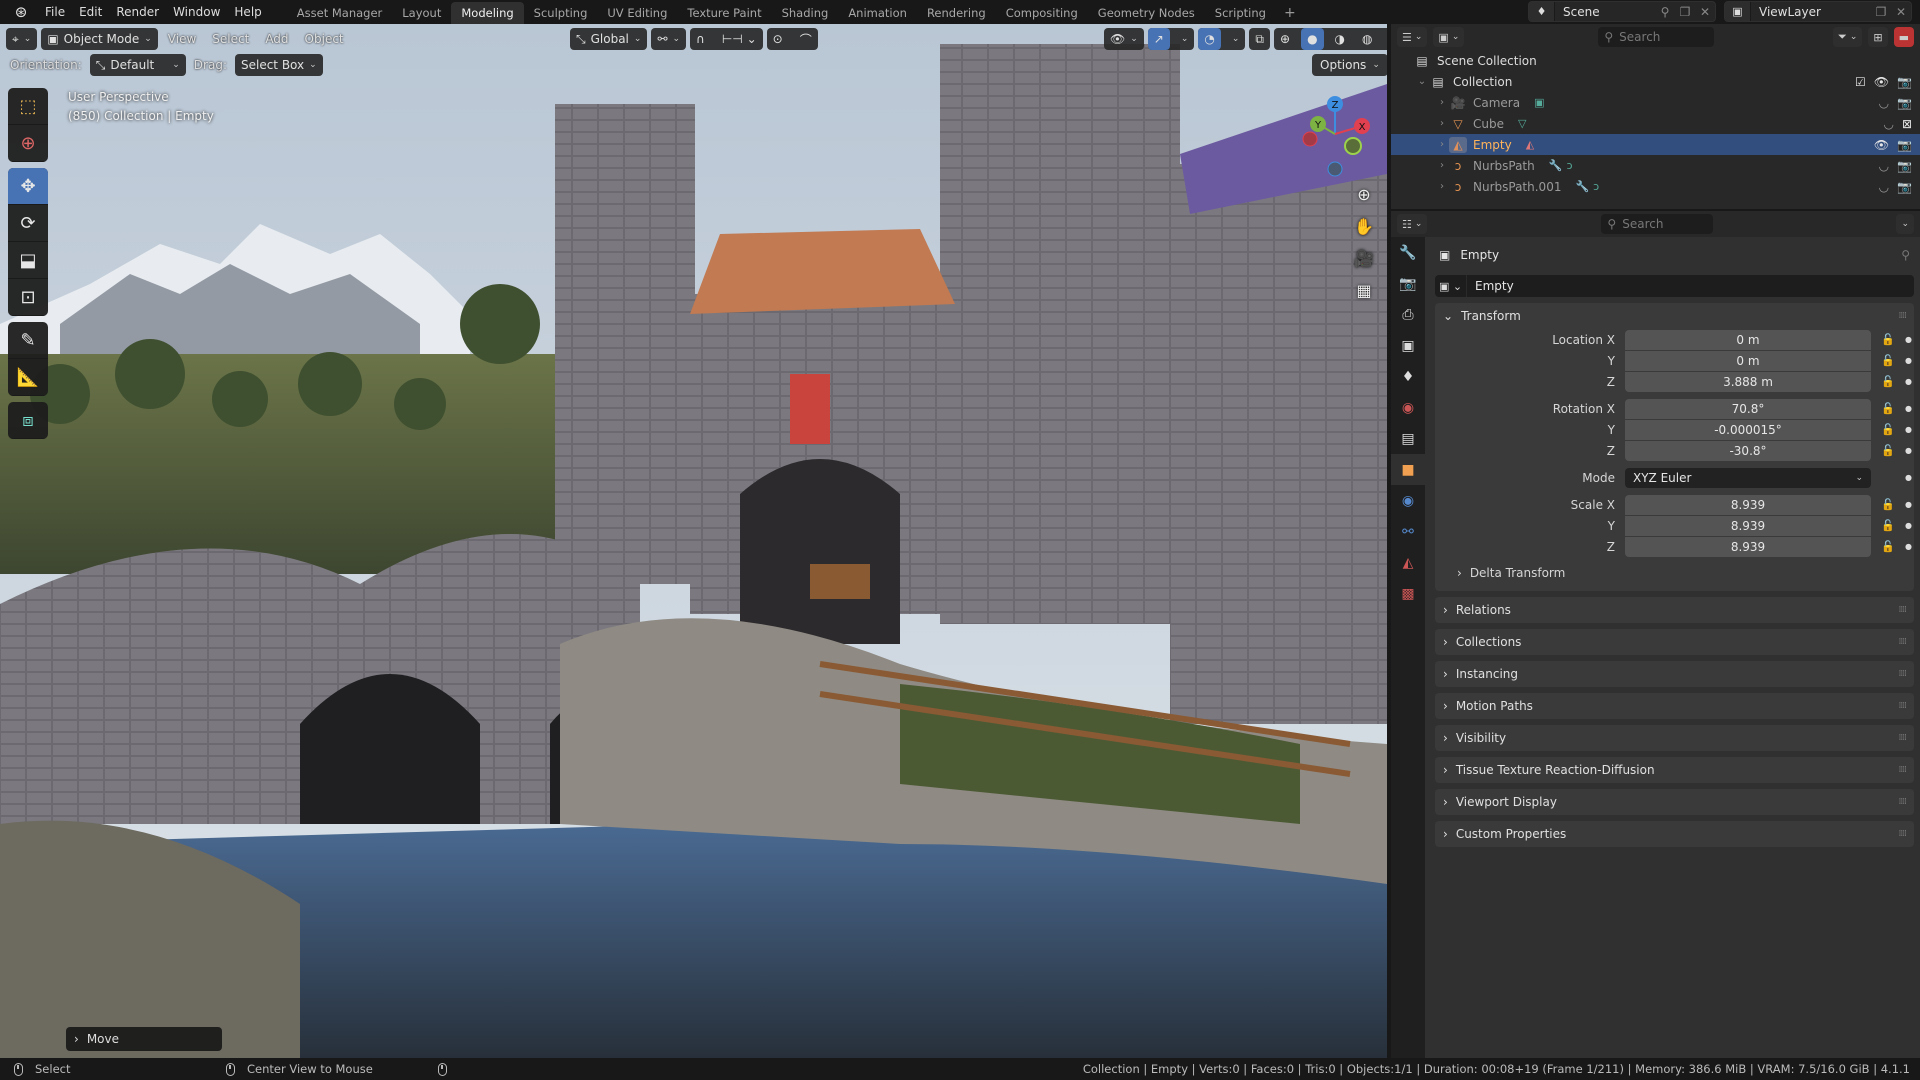  Describe the element at coordinates (1158, 39) in the screenshot. I see `gizmo-toggle-icon: ↗` at that location.